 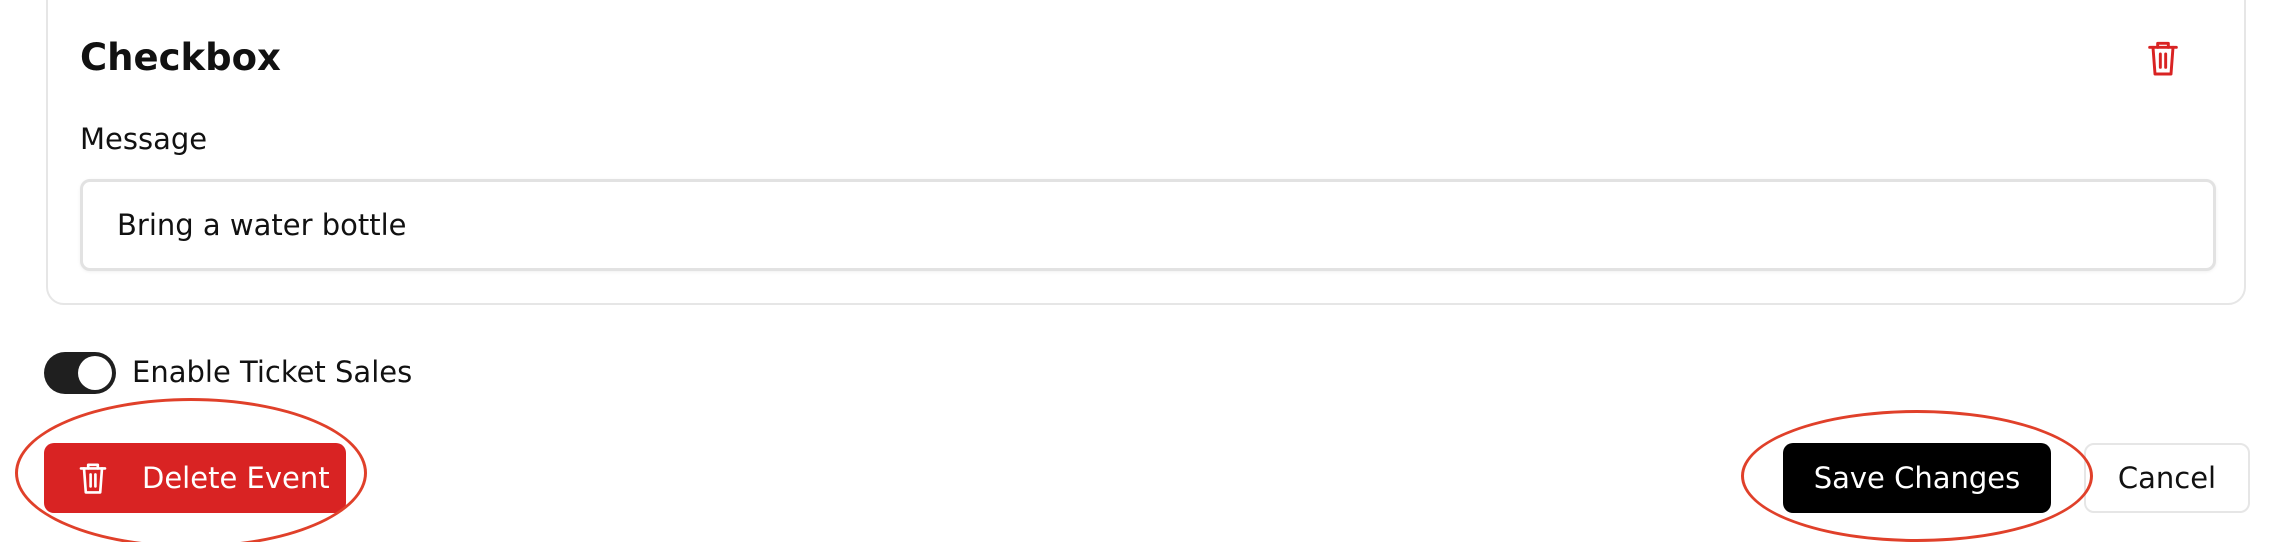 What do you see at coordinates (1917, 478) in the screenshot?
I see `save-changes-button: Save Changes` at bounding box center [1917, 478].